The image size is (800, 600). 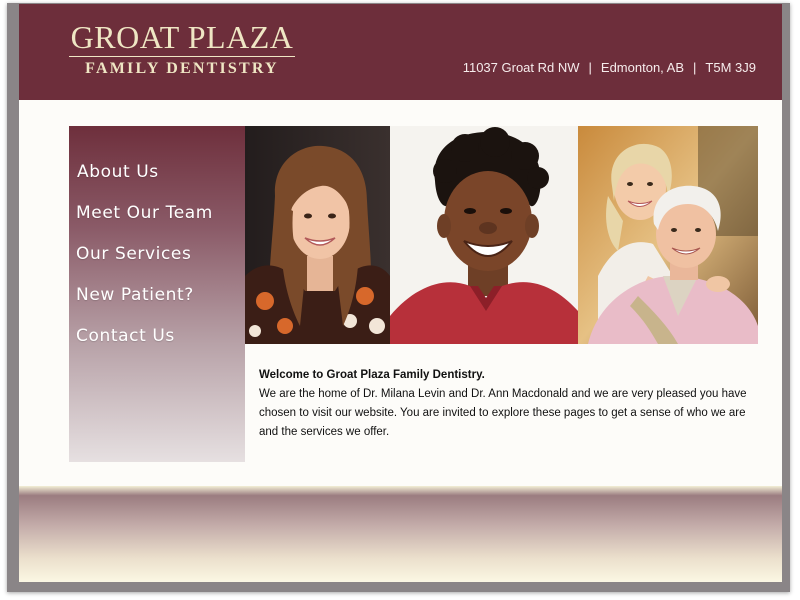 What do you see at coordinates (484, 235) in the screenshot?
I see `patient-photo-man` at bounding box center [484, 235].